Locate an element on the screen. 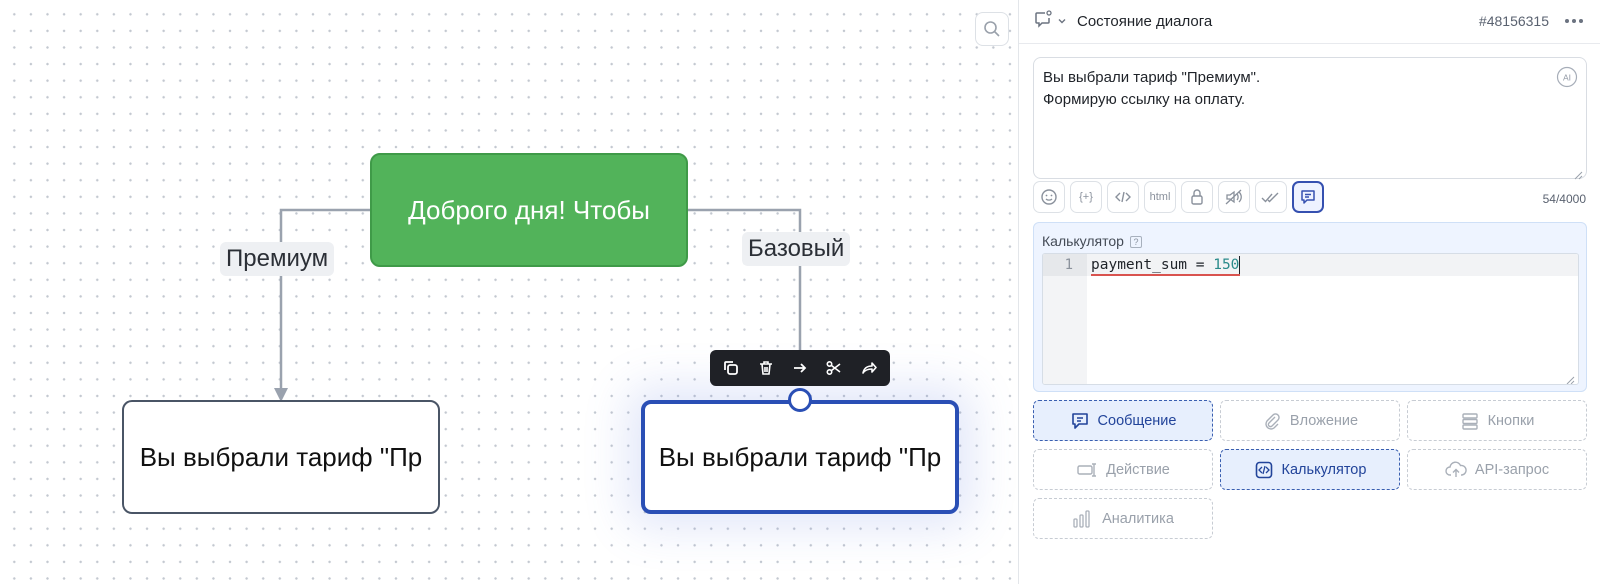 Image resolution: width=1600 pixels, height=584 pixels. block-calculator-label: Калькулятор is located at coordinates (1324, 469).